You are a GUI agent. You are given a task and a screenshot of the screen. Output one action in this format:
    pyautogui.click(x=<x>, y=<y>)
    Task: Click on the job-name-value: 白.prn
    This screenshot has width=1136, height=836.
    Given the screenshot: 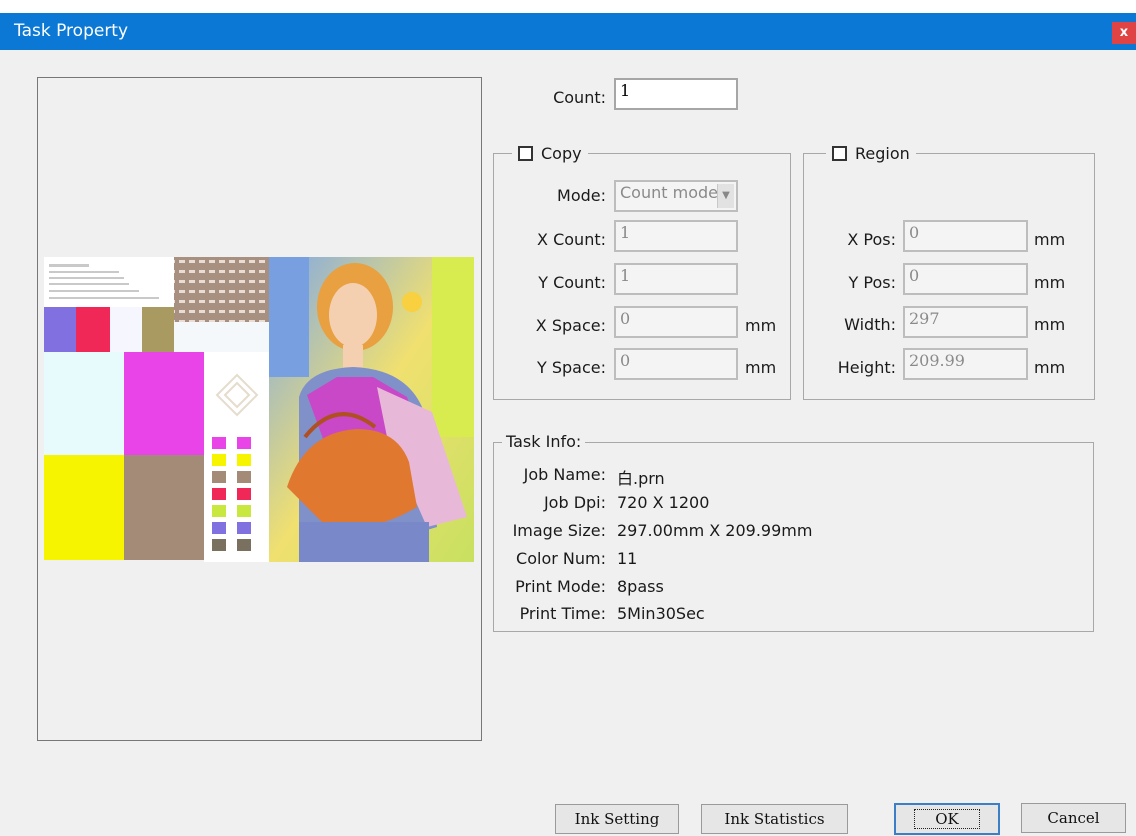 What is the action you would take?
    pyautogui.click(x=641, y=478)
    